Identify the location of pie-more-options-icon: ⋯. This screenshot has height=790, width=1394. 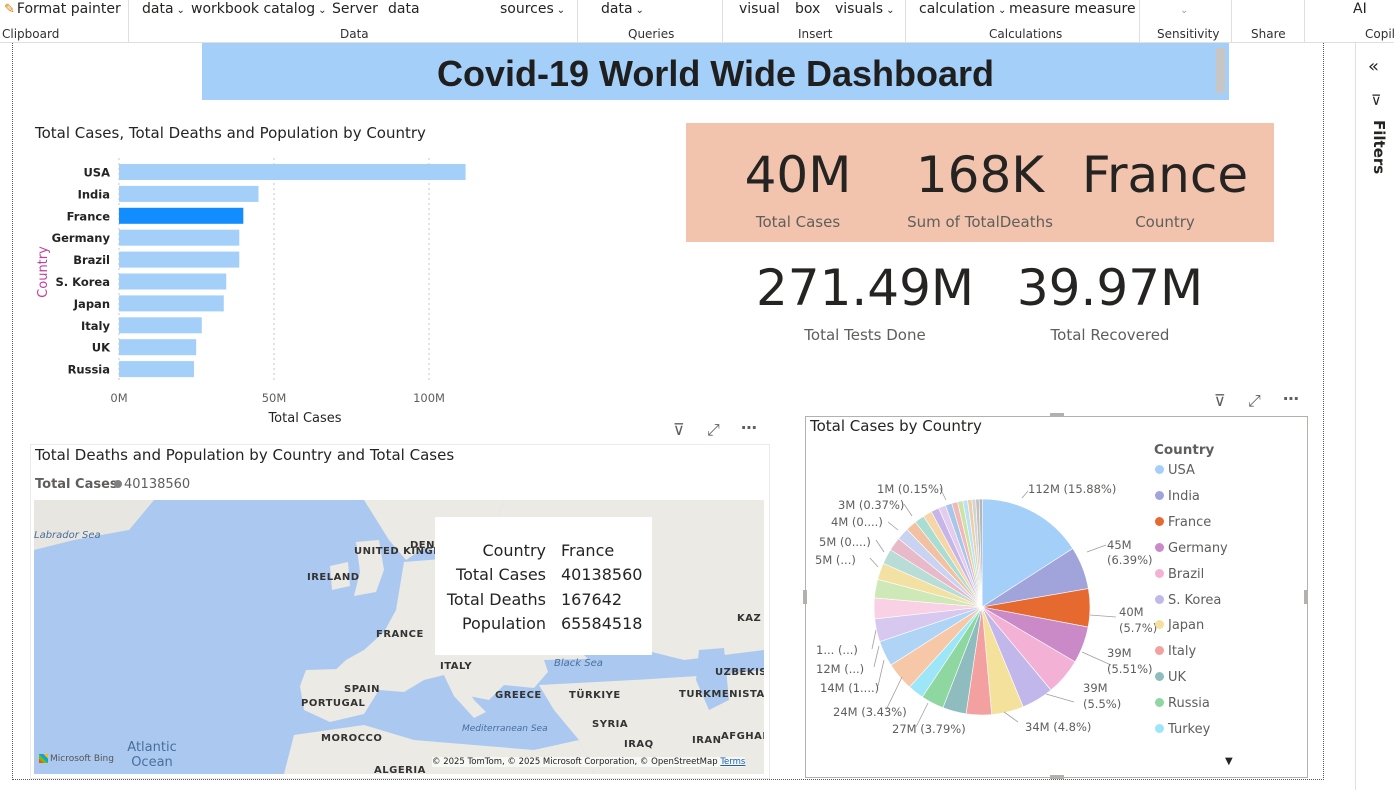
(1291, 398).